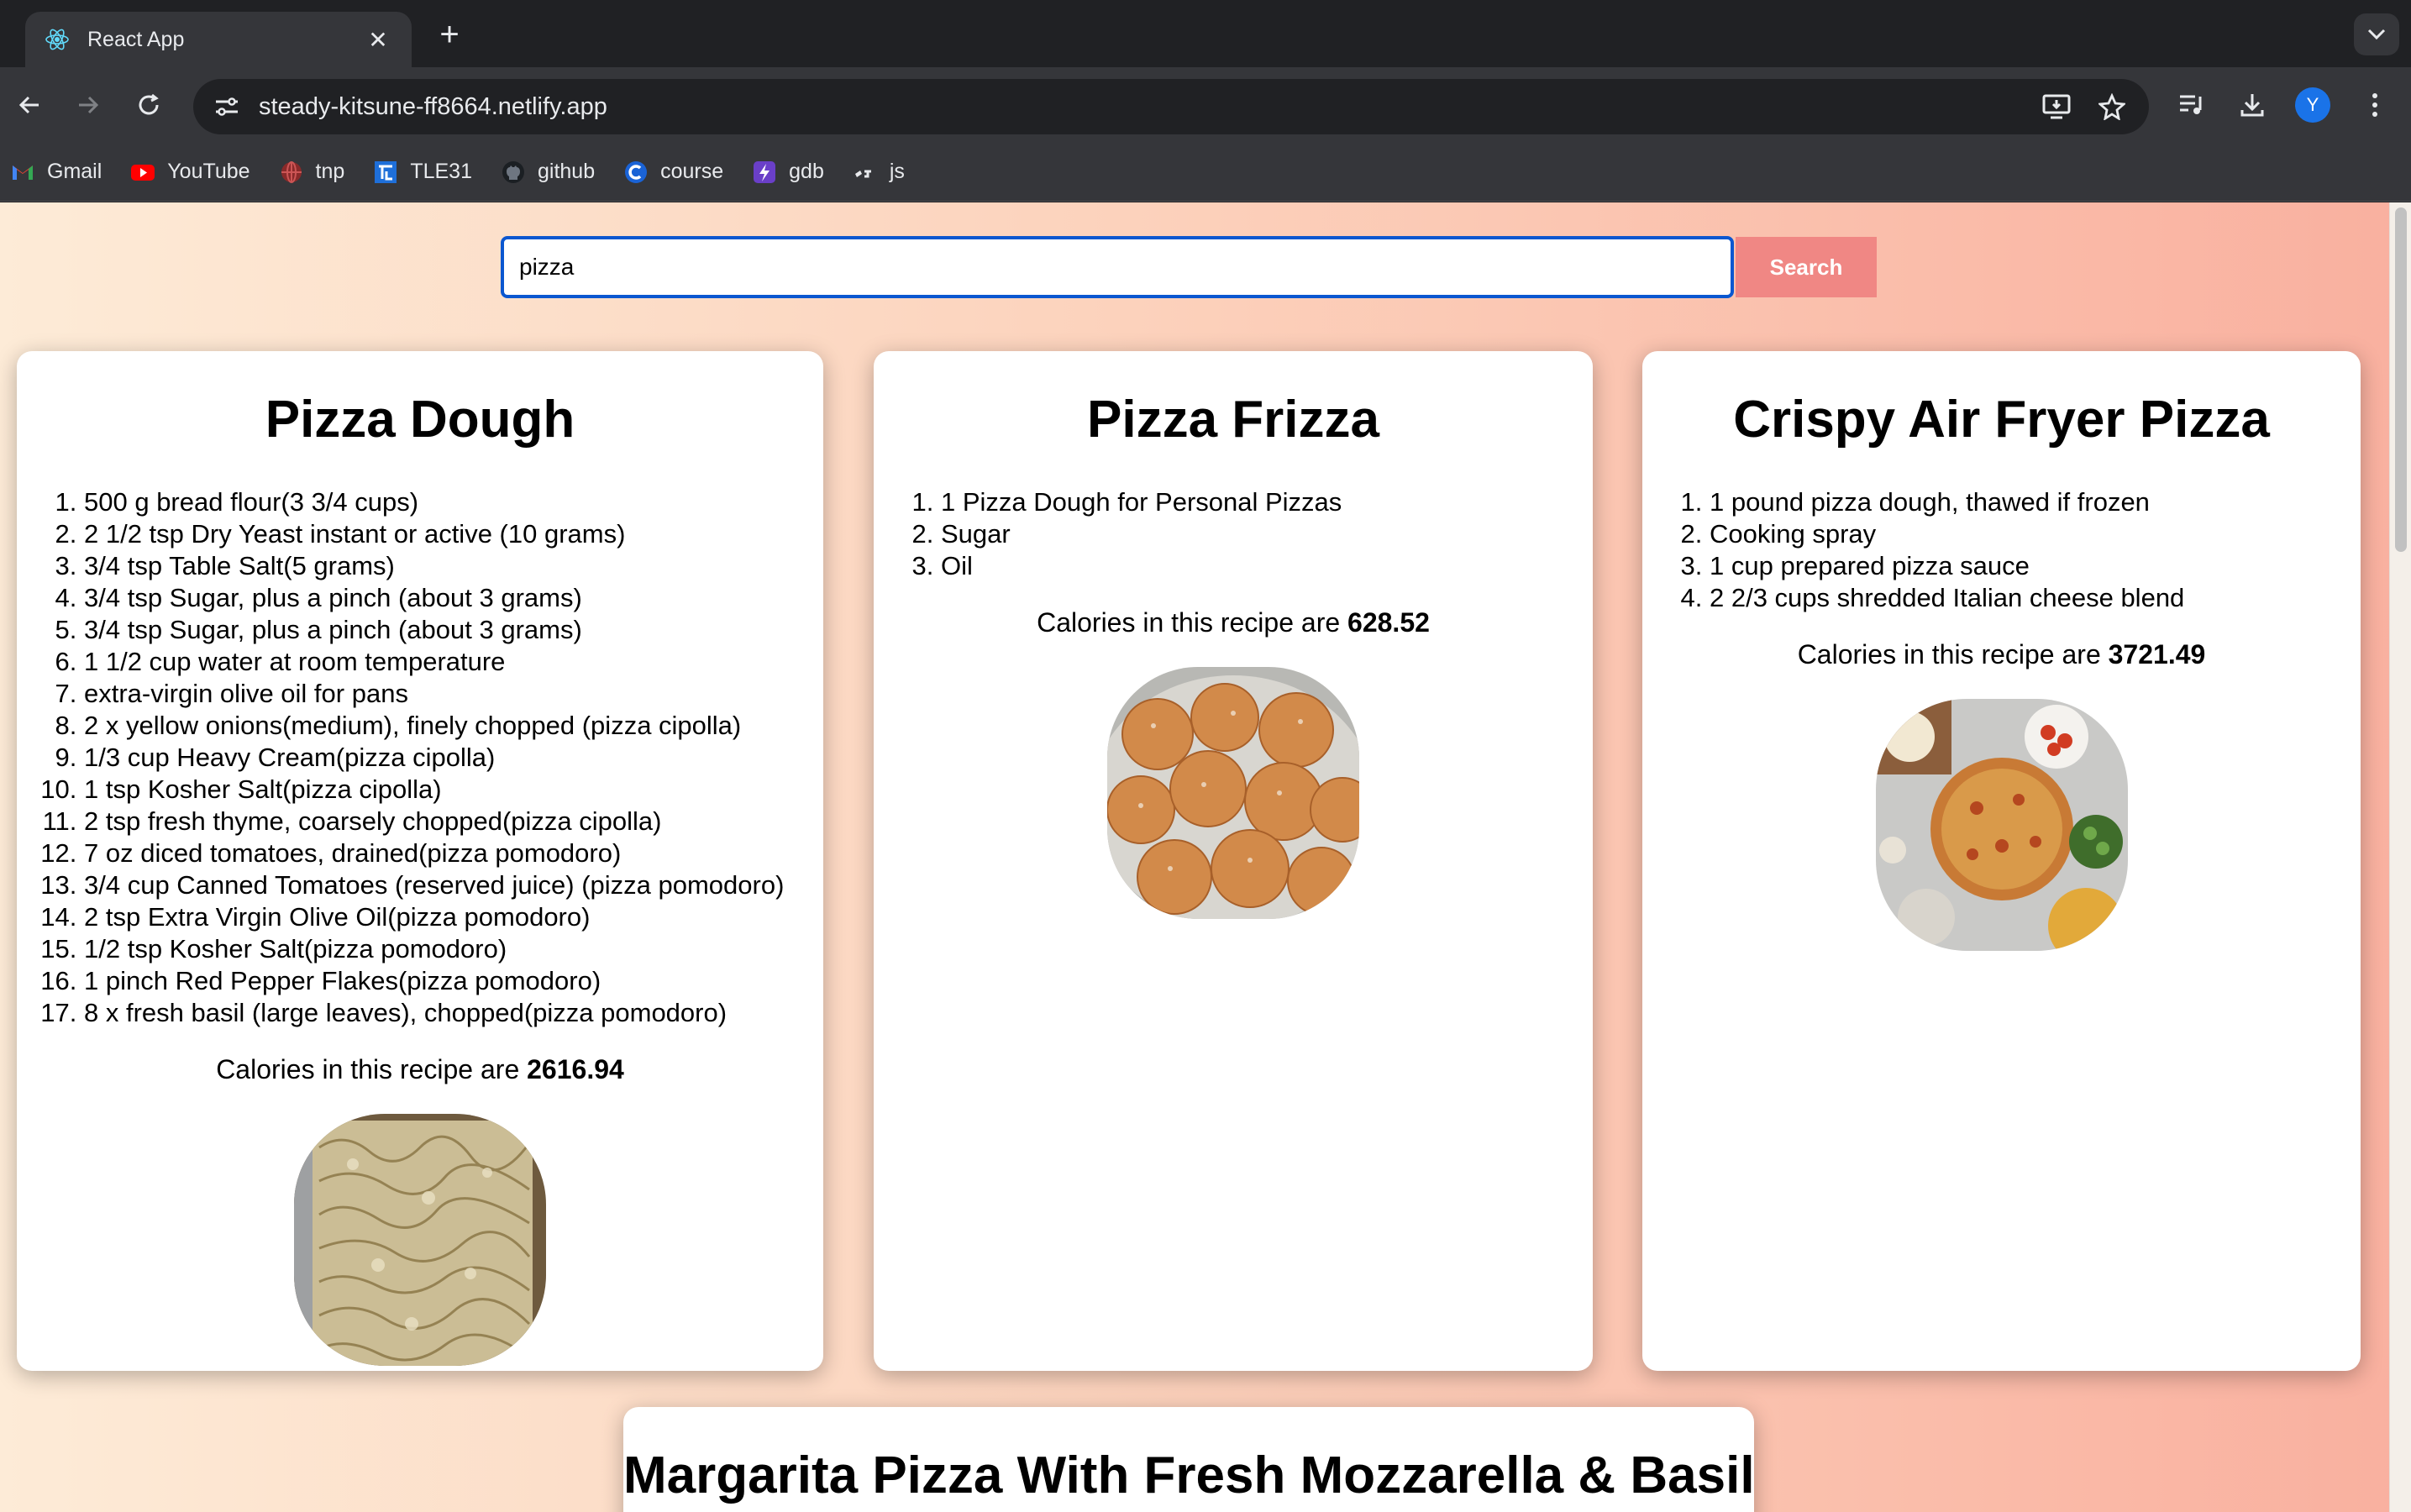 The width and height of the screenshot is (2411, 1512). I want to click on browser-toolbar: steady-kitsune-ff8664.netlify.app Y, so click(1205, 105).